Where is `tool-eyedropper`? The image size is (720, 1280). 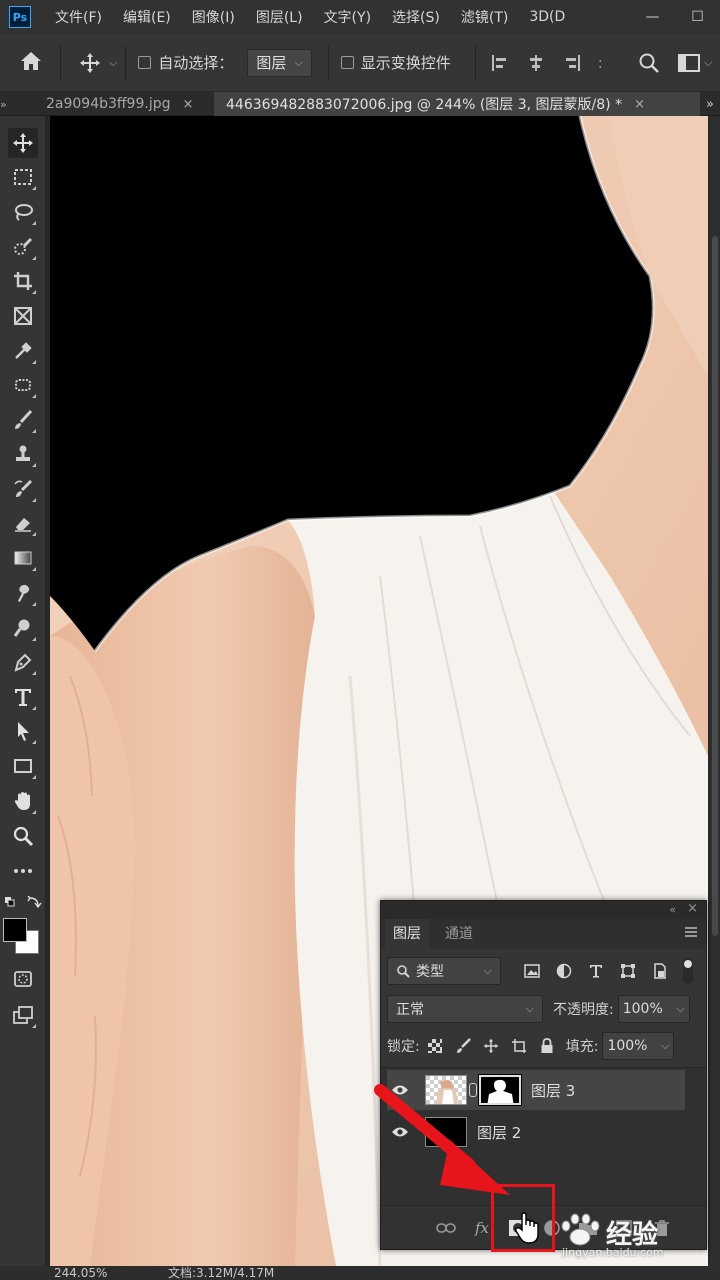
tool-eyedropper is located at coordinates (23, 351).